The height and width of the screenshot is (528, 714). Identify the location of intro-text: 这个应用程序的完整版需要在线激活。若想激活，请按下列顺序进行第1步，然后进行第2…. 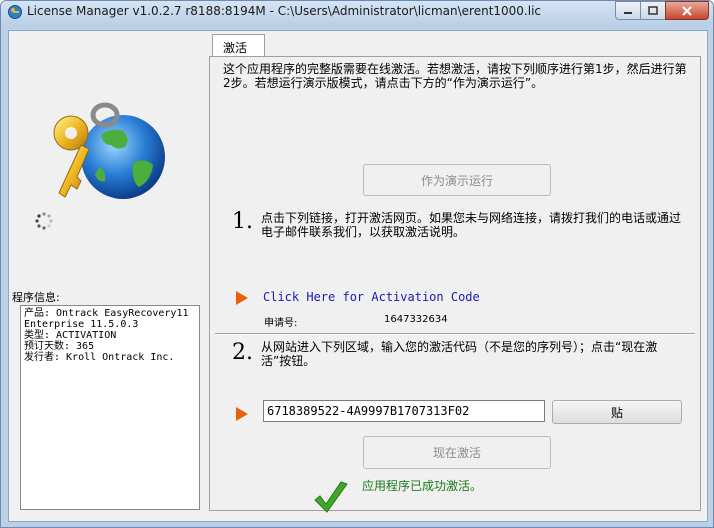
(455, 76).